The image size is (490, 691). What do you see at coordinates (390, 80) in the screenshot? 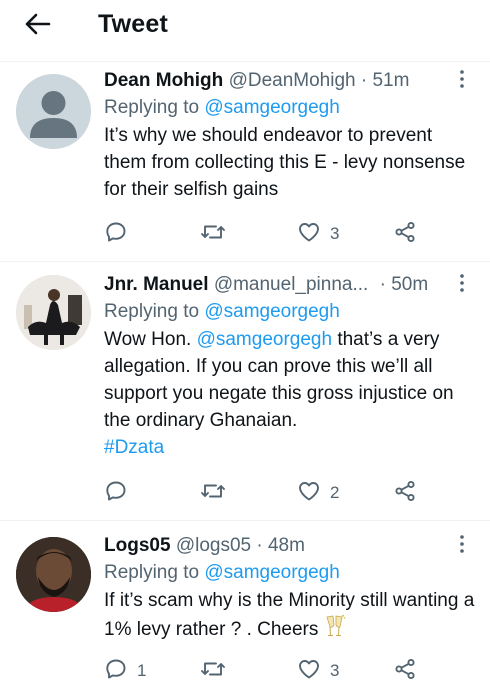
I see `timestamp: 51m` at bounding box center [390, 80].